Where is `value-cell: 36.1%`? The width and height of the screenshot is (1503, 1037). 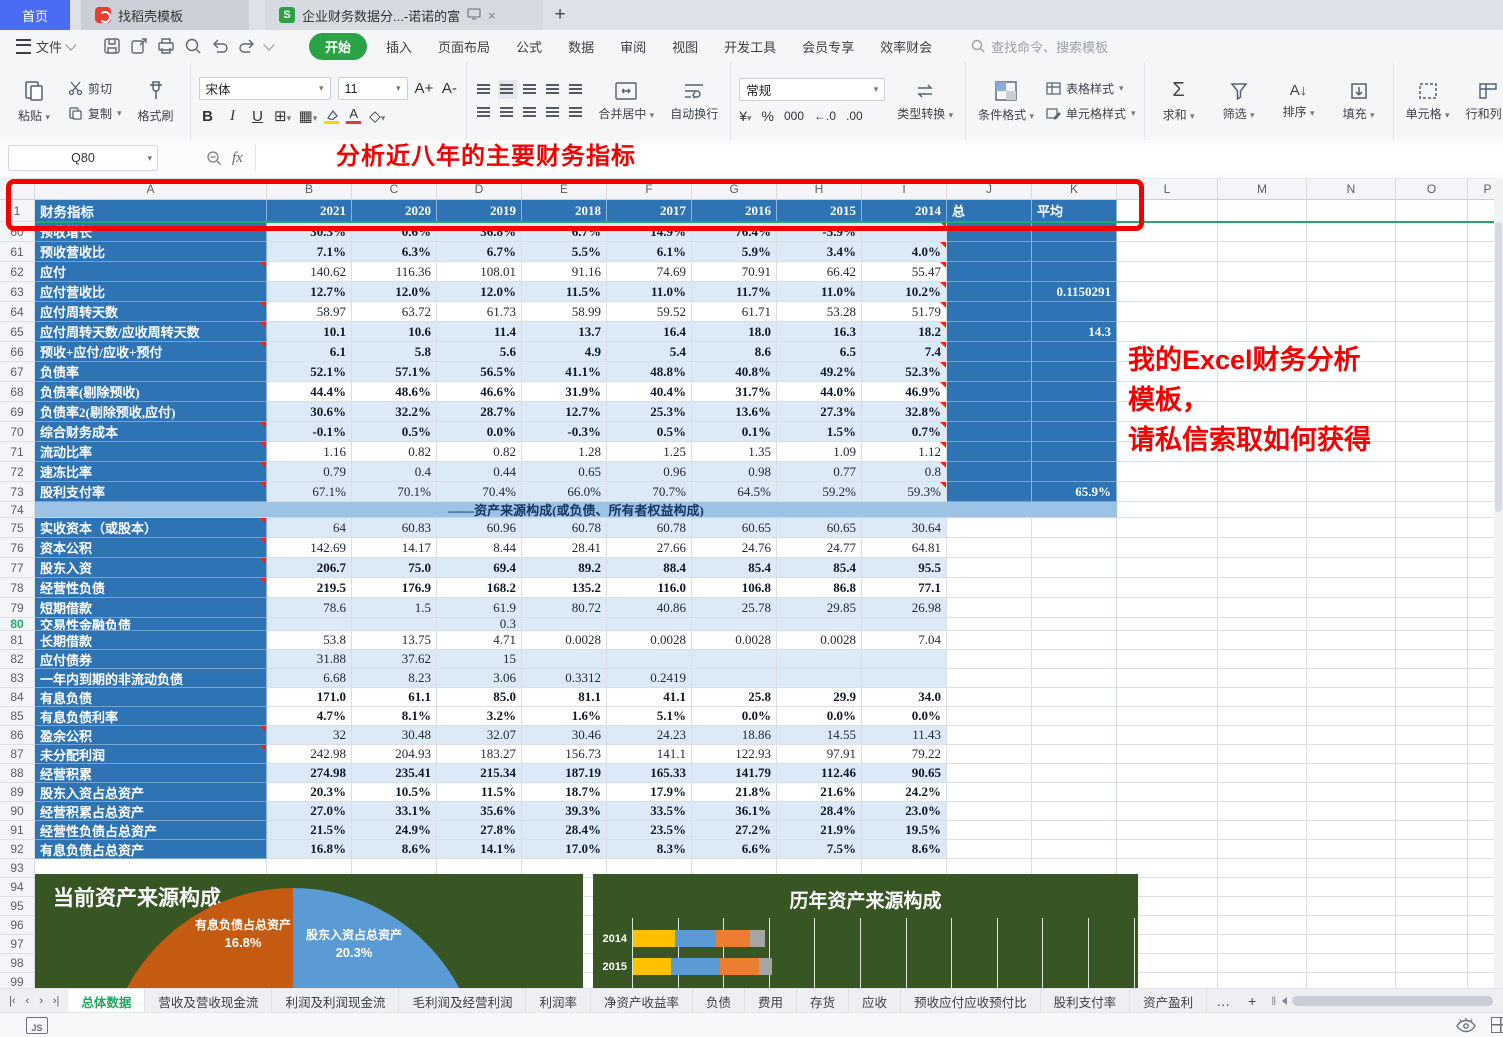 value-cell: 36.1% is located at coordinates (734, 811).